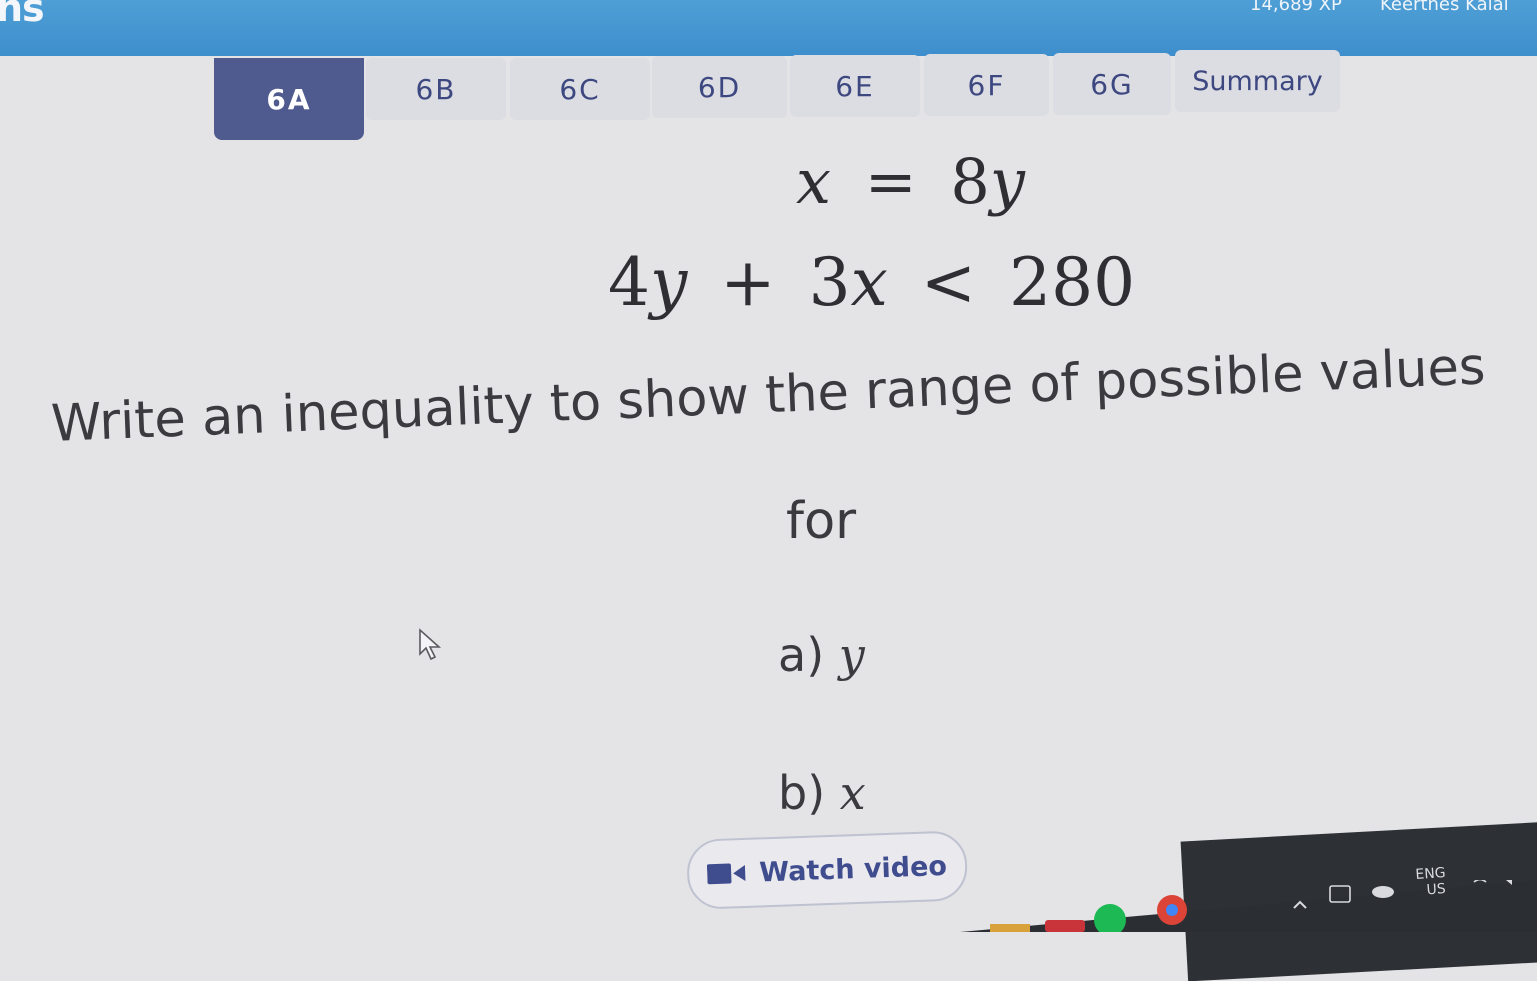 The height and width of the screenshot is (981, 1537). What do you see at coordinates (1110, 918) in the screenshot?
I see `spotify-icon` at bounding box center [1110, 918].